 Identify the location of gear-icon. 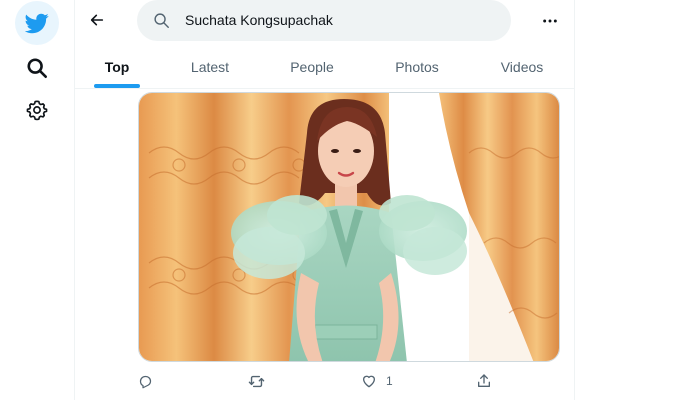
(37, 110).